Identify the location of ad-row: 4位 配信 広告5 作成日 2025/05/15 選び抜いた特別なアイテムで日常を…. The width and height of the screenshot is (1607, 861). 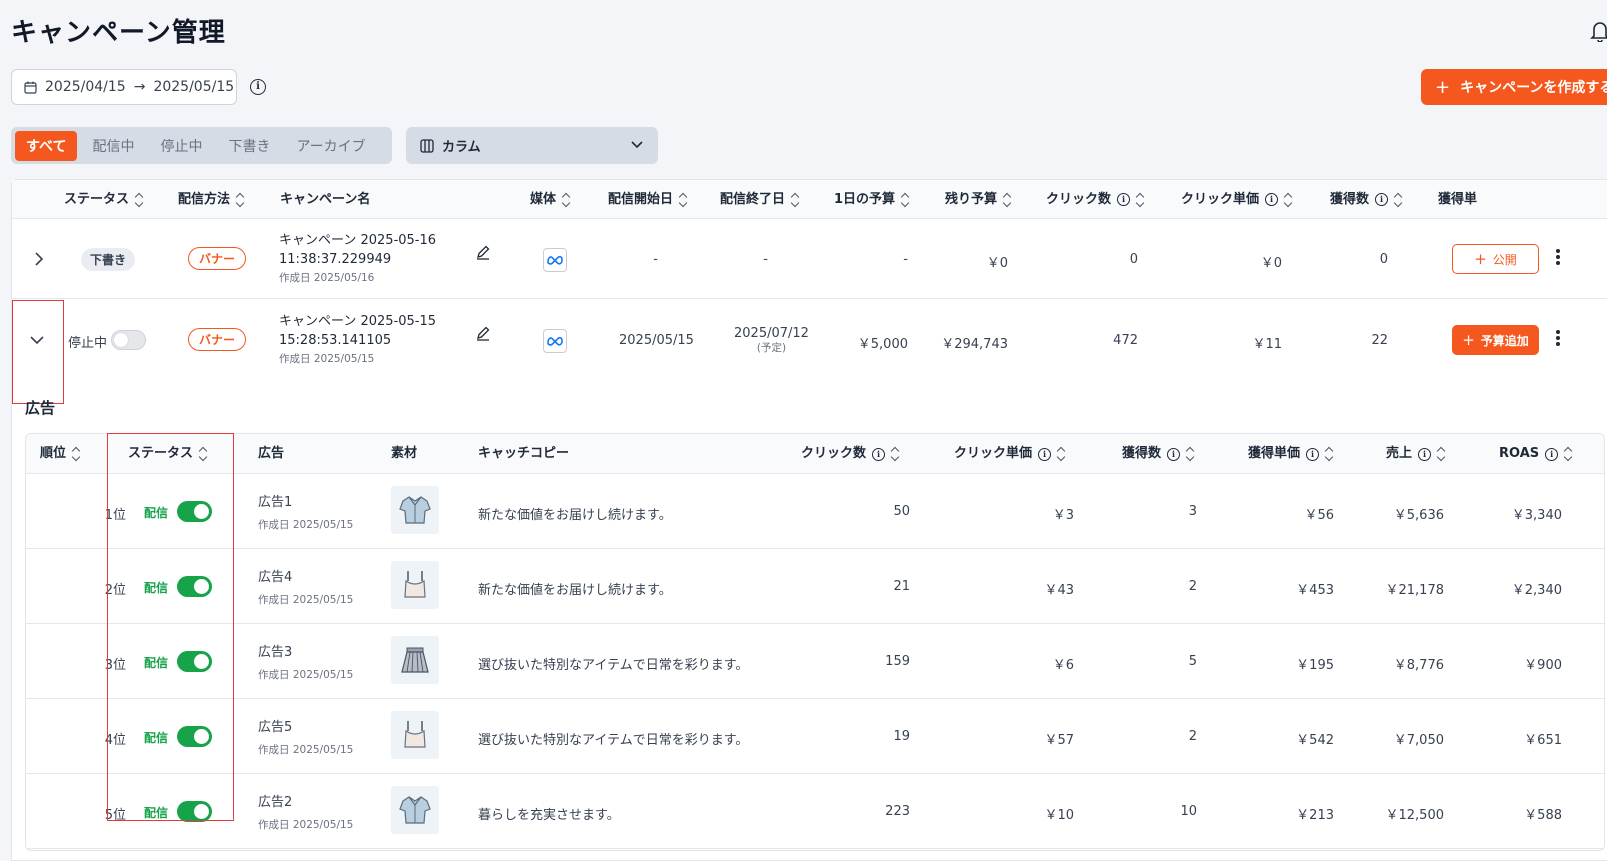
(815, 736).